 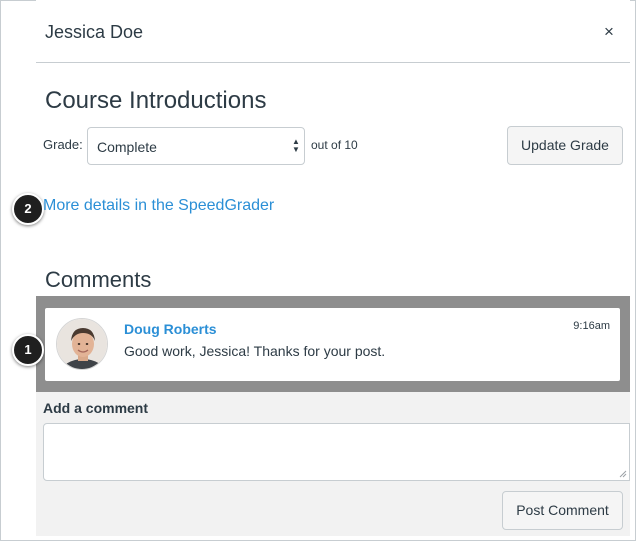 I want to click on header-divider, so click(x=333, y=62).